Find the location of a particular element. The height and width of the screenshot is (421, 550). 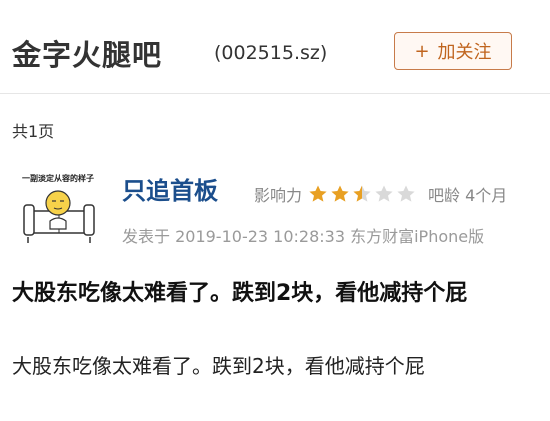

forum-title: 金字火腿吧 is located at coordinates (87, 53).